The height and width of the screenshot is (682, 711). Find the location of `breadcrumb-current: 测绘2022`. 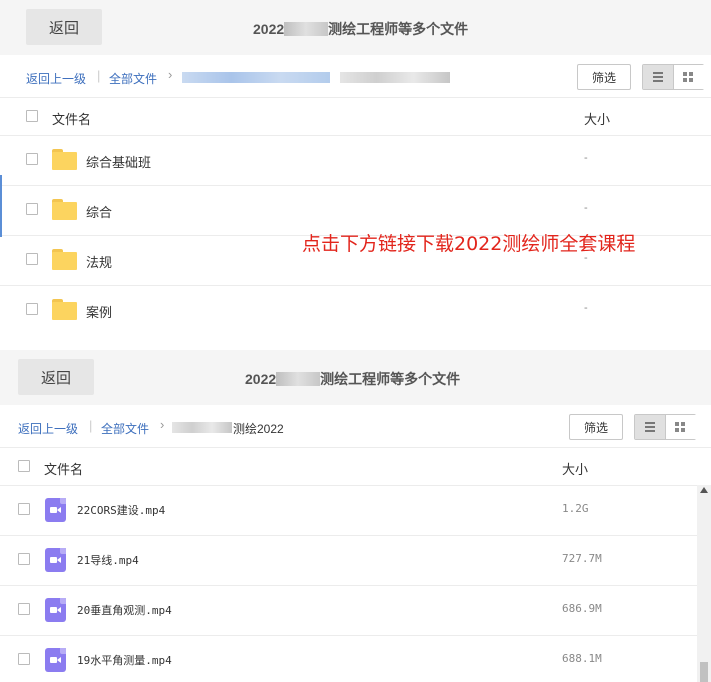

breadcrumb-current: 测绘2022 is located at coordinates (258, 428).